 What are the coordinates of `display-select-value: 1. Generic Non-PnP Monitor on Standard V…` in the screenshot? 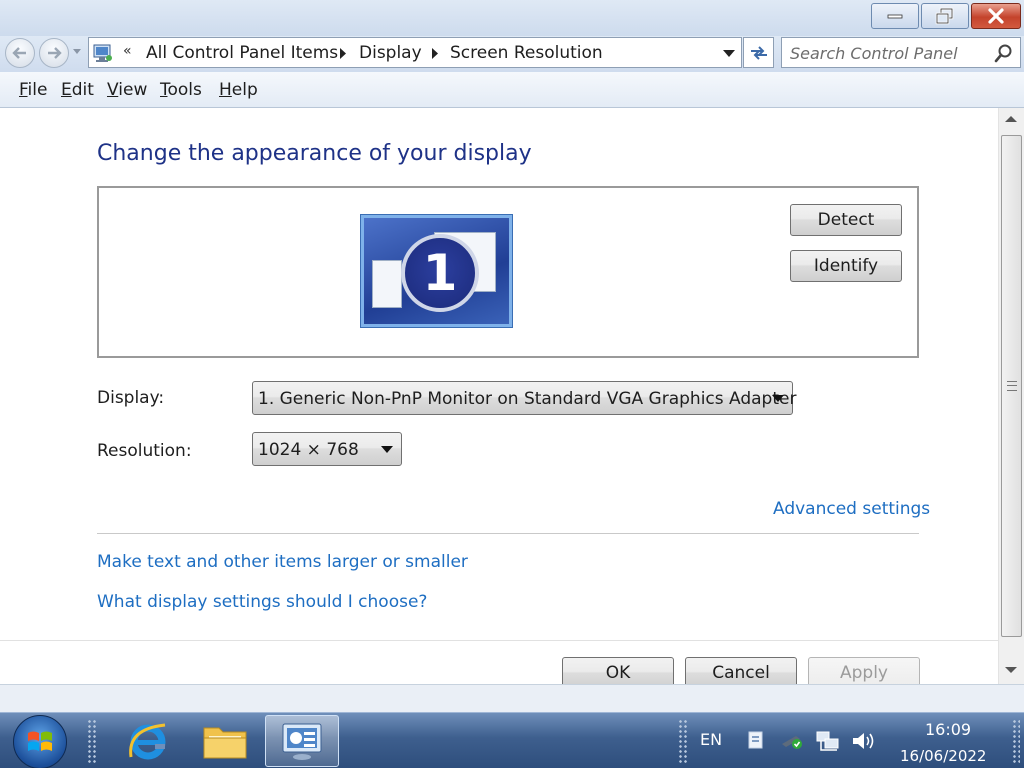 It's located at (527, 399).